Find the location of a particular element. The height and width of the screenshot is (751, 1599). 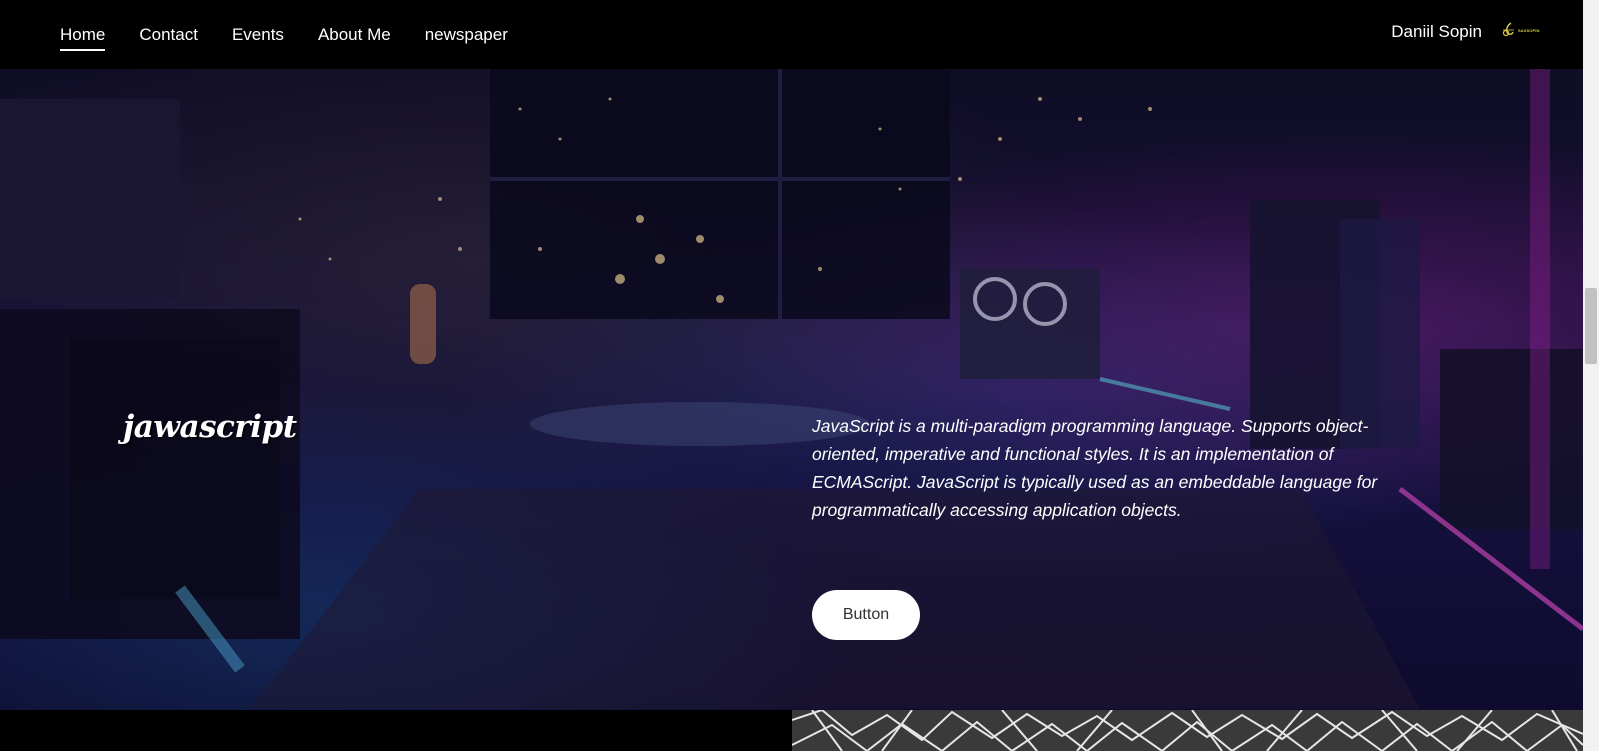

geometric-pattern-image is located at coordinates (1187, 730).